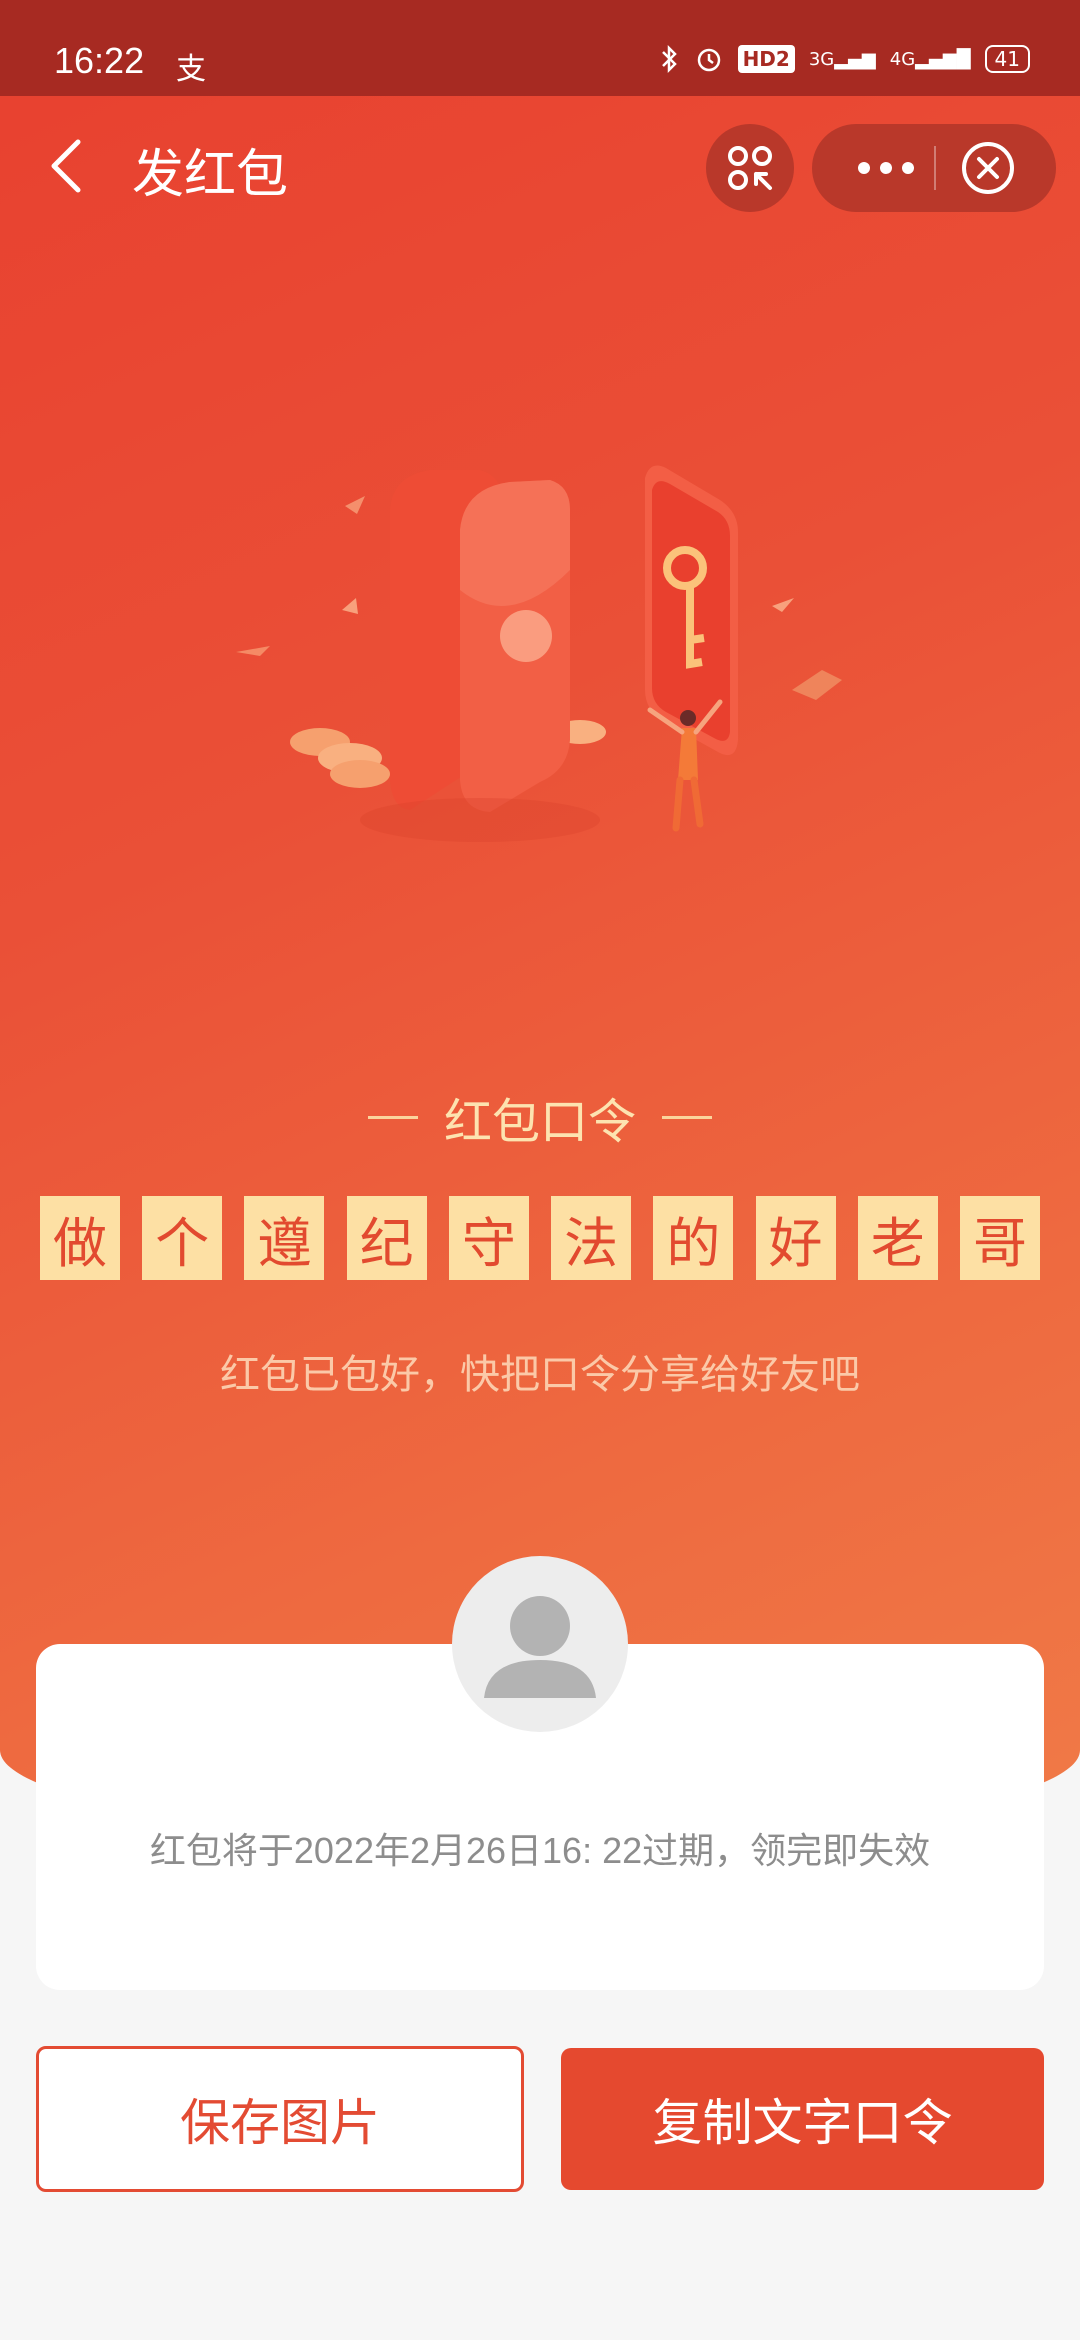 Image resolution: width=1080 pixels, height=2340 pixels. I want to click on password-char: 守, so click(488, 1238).